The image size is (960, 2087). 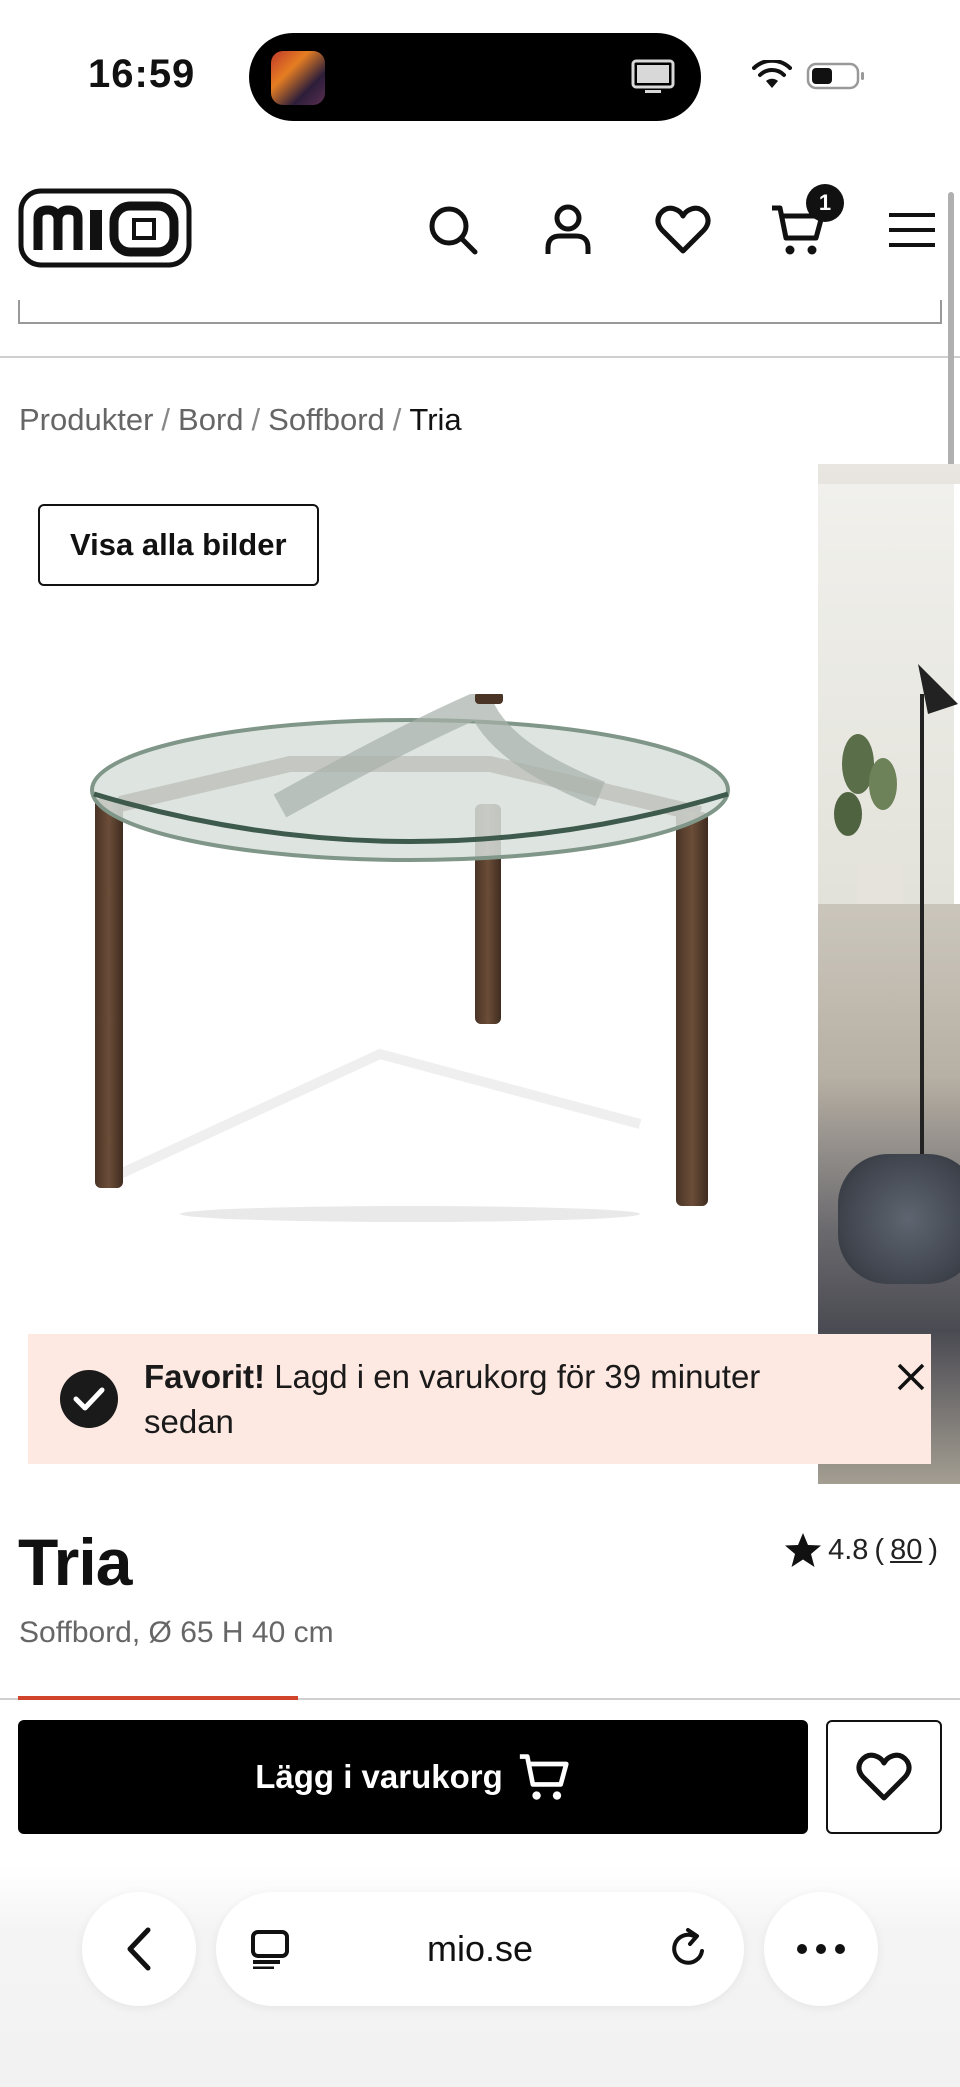 What do you see at coordinates (899, 1219) in the screenshot?
I see `cushion-decor` at bounding box center [899, 1219].